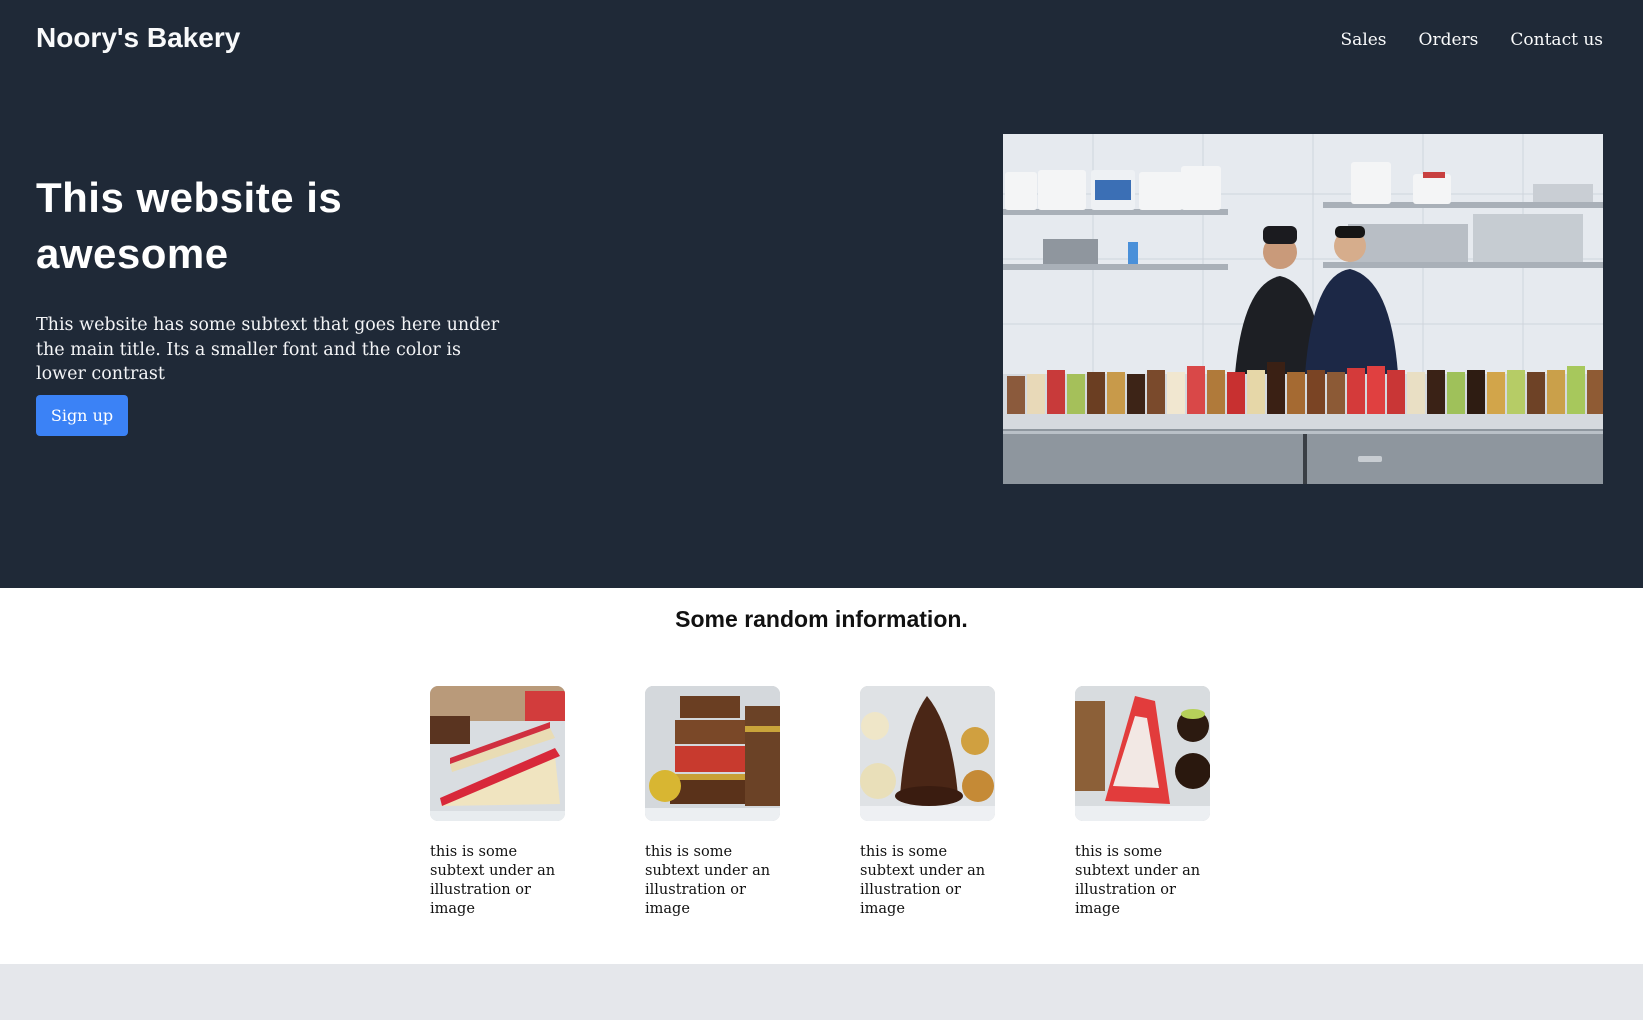  I want to click on info-title: Some random information., so click(821, 619).